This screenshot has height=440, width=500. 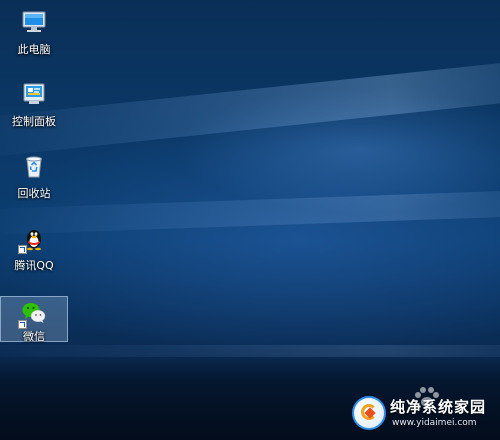 What do you see at coordinates (34, 121) in the screenshot?
I see `icon-label: 控制面板` at bounding box center [34, 121].